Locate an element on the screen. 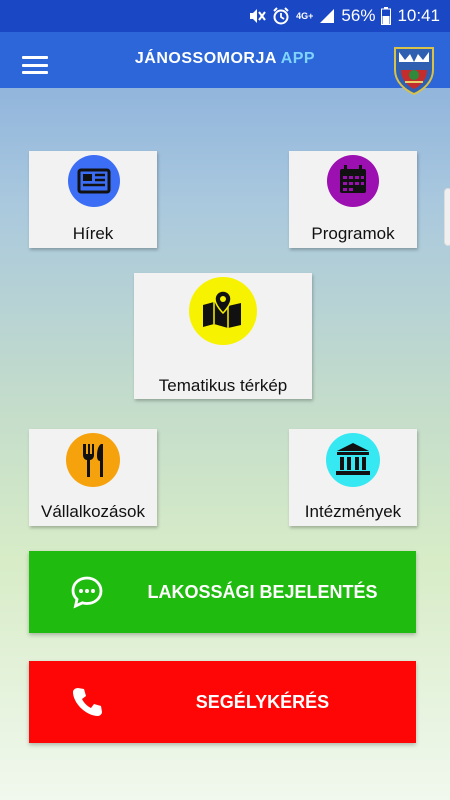  network-type: 4G+ is located at coordinates (305, 15).